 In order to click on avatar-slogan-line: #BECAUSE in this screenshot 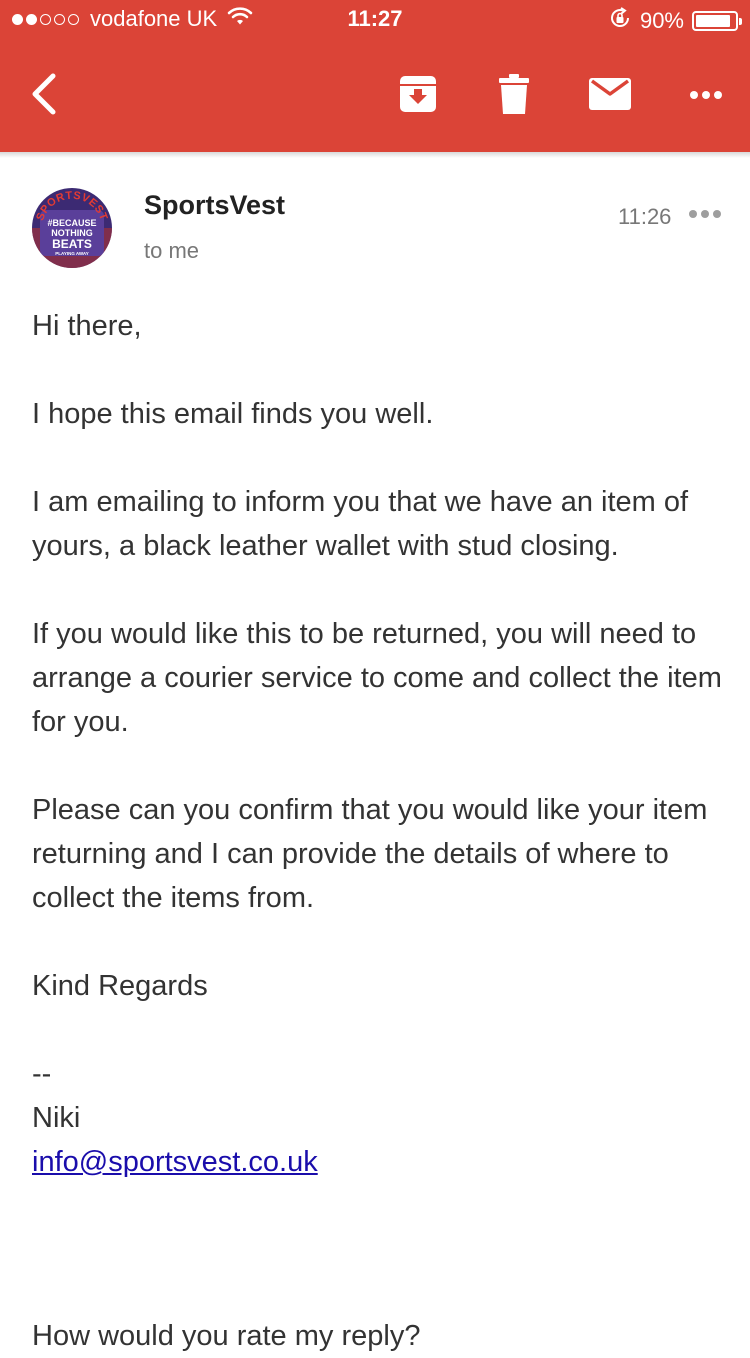, I will do `click(71, 223)`.